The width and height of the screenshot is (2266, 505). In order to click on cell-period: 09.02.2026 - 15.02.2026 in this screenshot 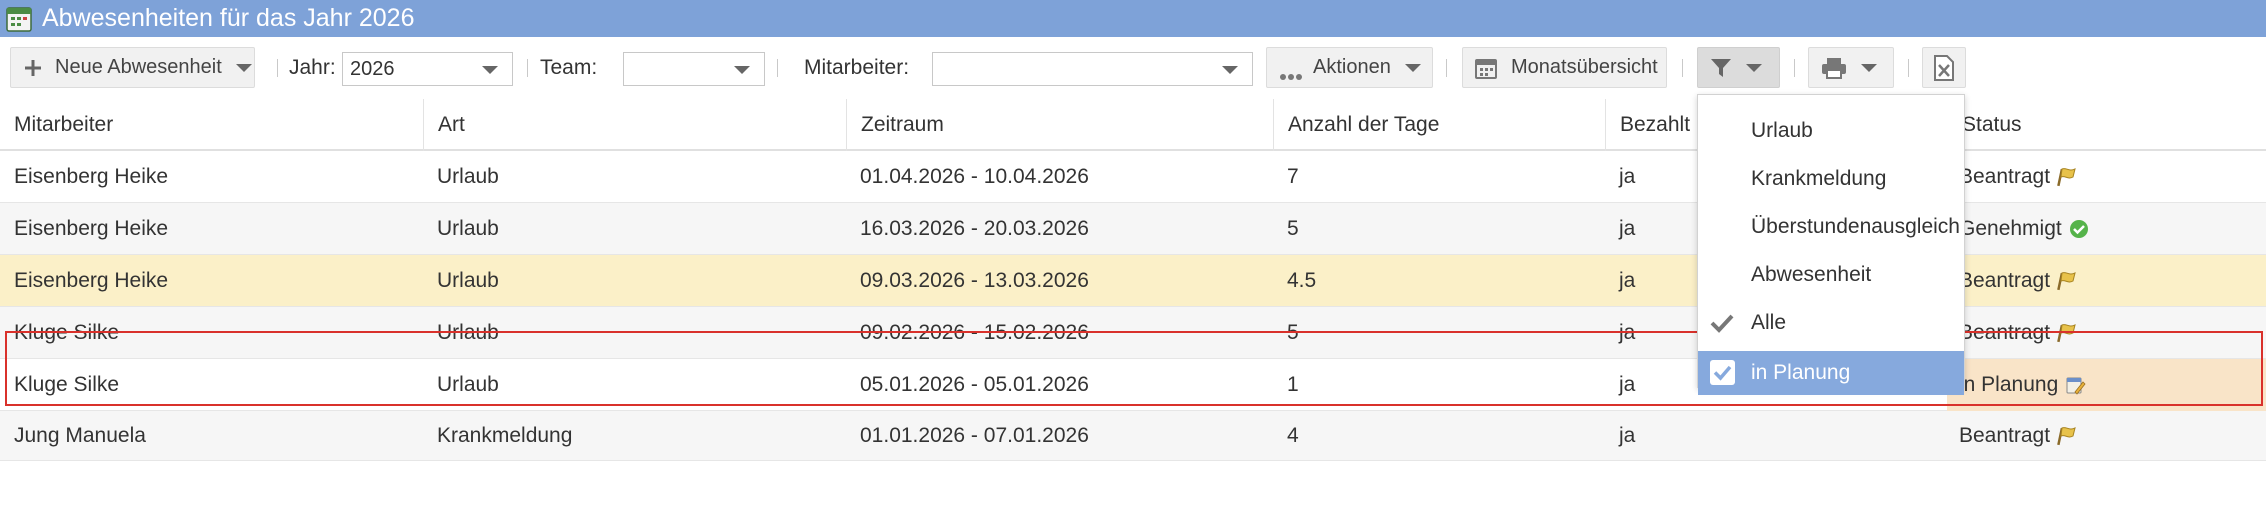, I will do `click(974, 332)`.